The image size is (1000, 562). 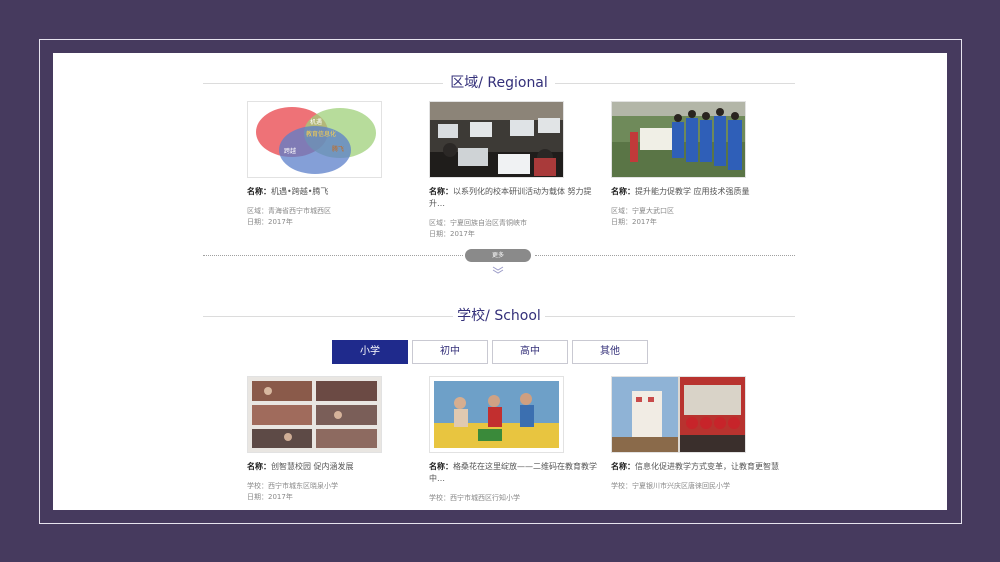 I want to click on card-region: 区域：宁夏回族自治区青铜峡市, so click(x=478, y=223).